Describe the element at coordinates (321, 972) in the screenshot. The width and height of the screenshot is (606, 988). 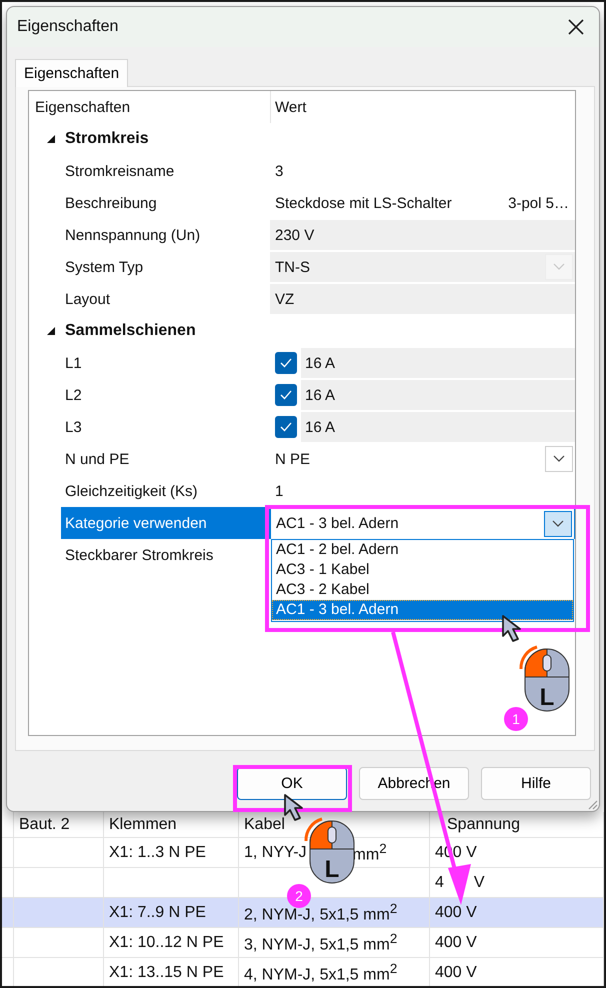
I see `table-cell: 4, NYM-J, 5x1,5 mm$^{2}$` at that location.